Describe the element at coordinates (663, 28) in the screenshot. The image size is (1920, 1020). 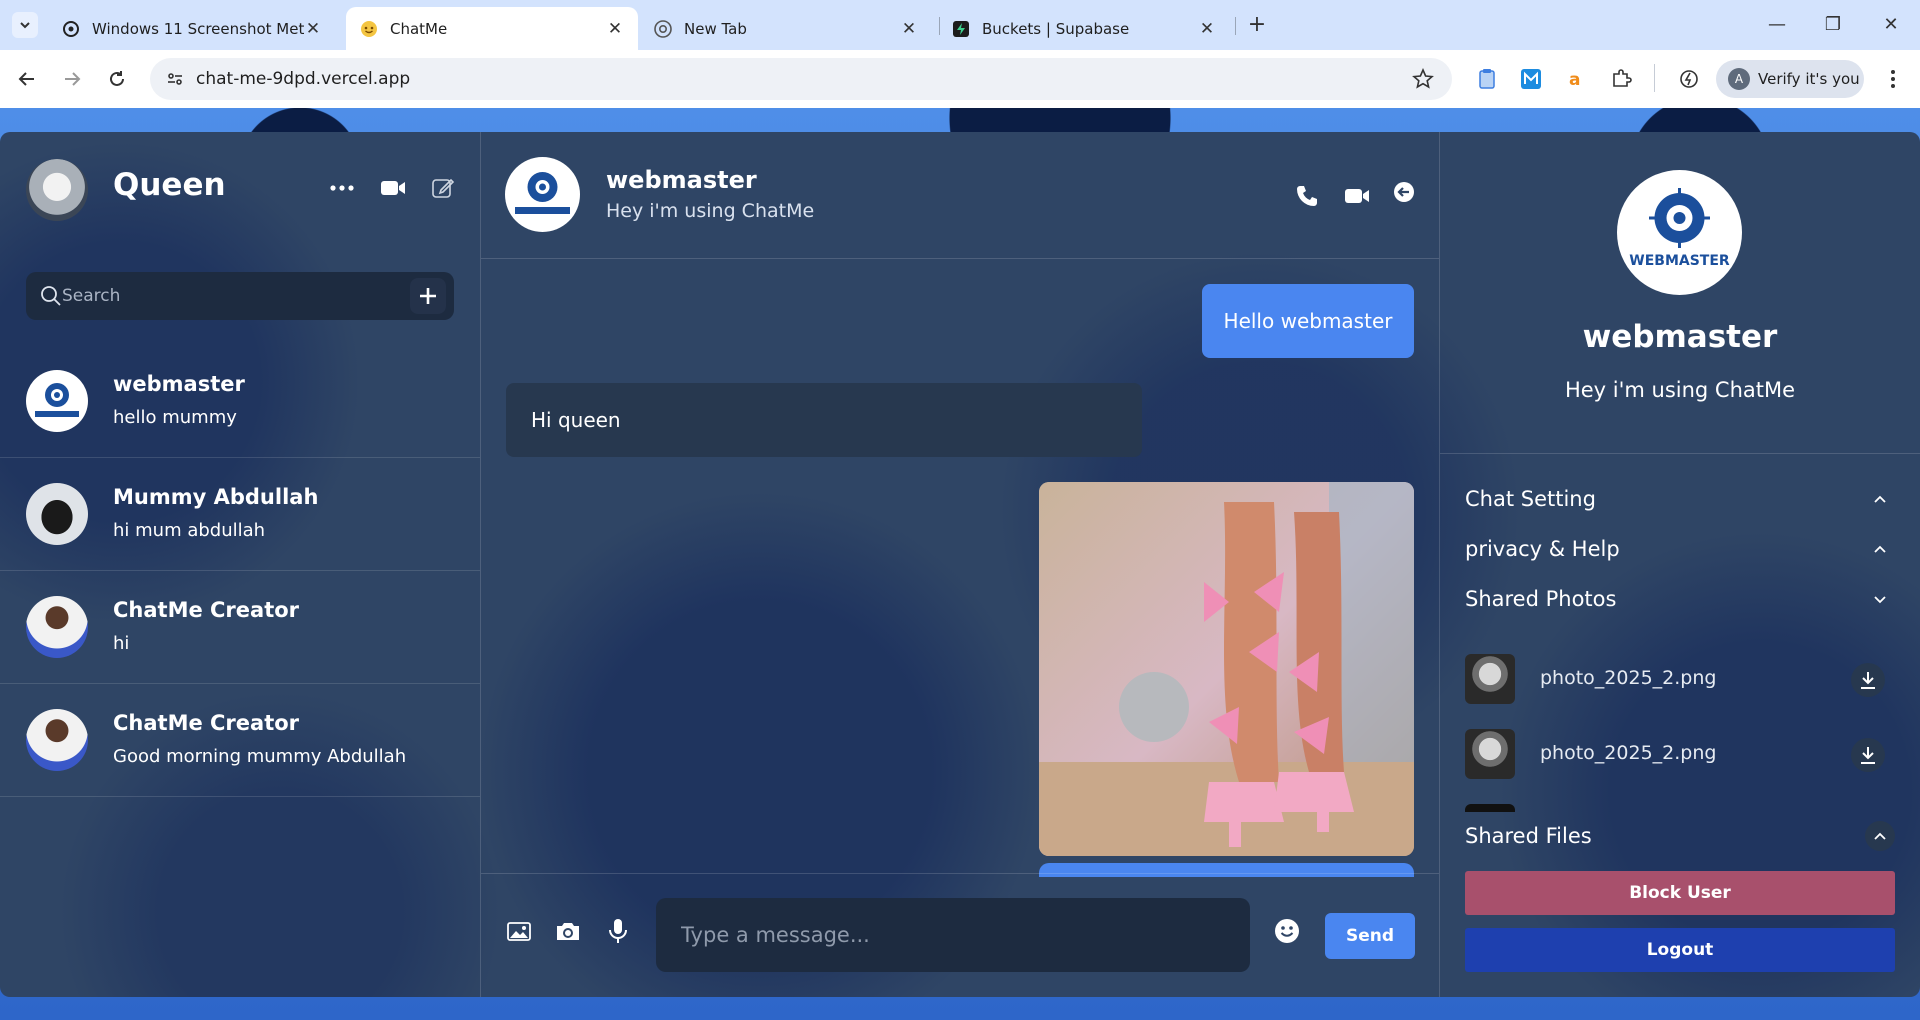
I see `chrome-icon` at that location.